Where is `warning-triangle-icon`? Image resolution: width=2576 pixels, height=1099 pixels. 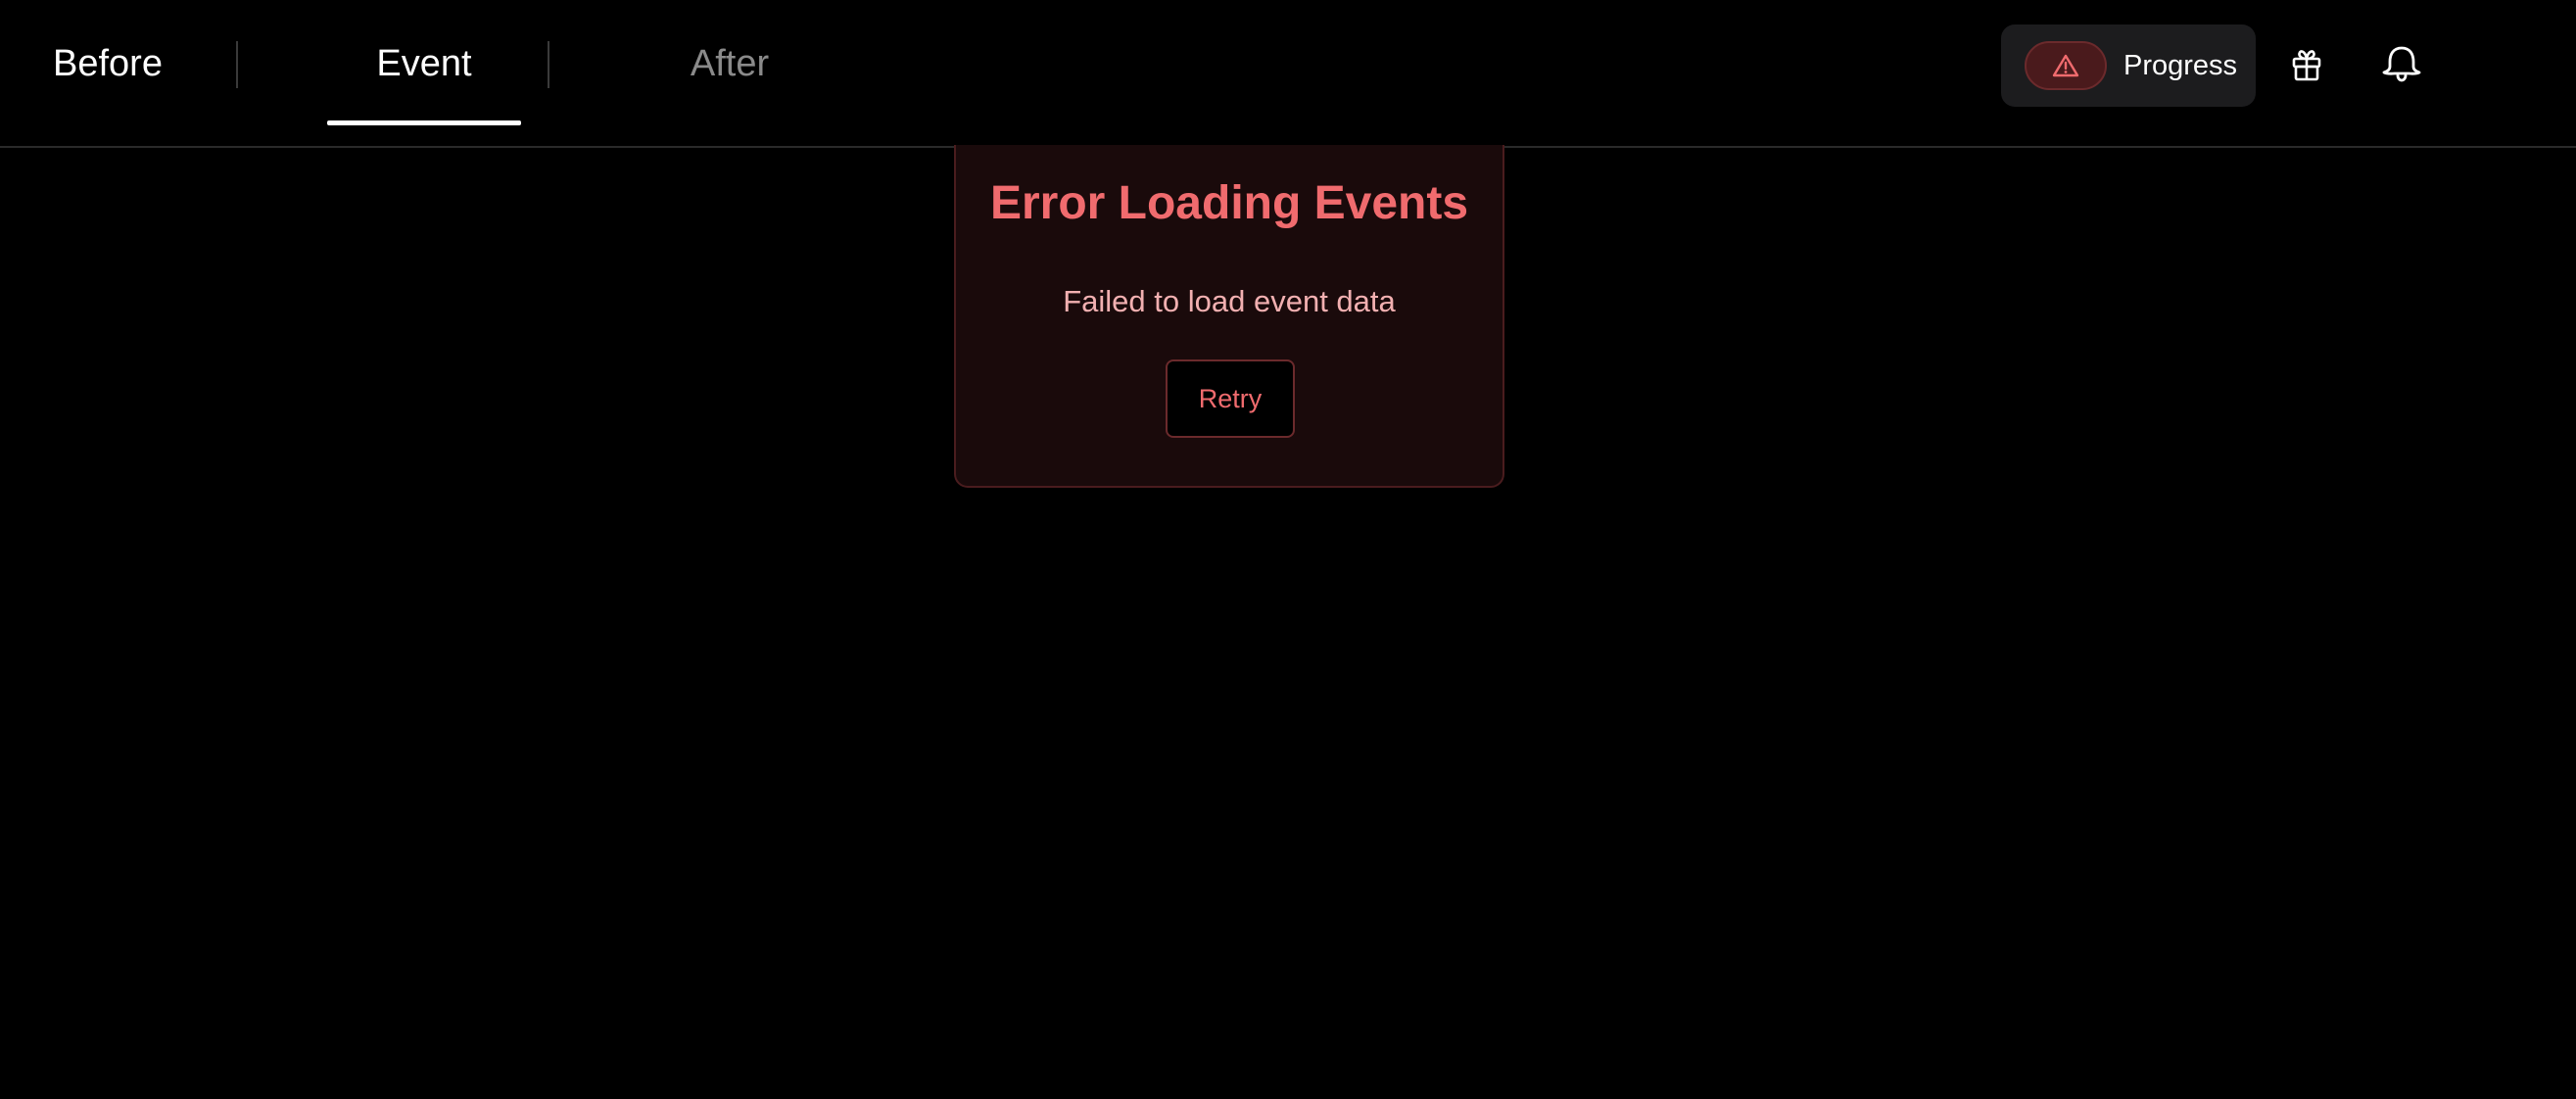 warning-triangle-icon is located at coordinates (2065, 65).